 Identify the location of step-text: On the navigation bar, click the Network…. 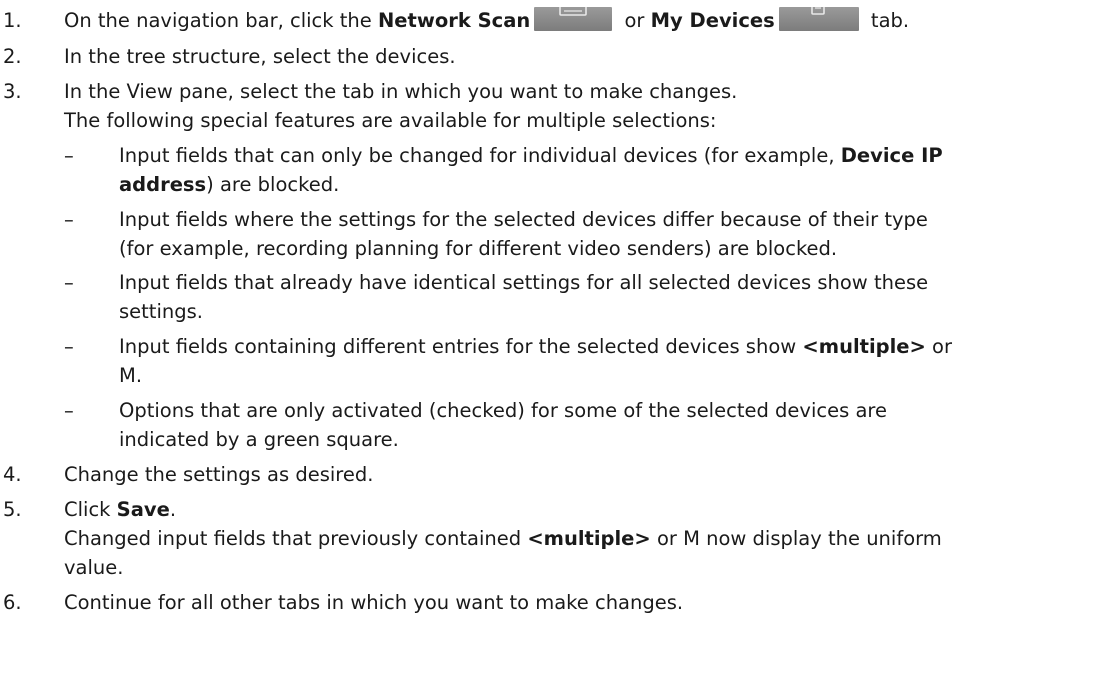
(486, 21).